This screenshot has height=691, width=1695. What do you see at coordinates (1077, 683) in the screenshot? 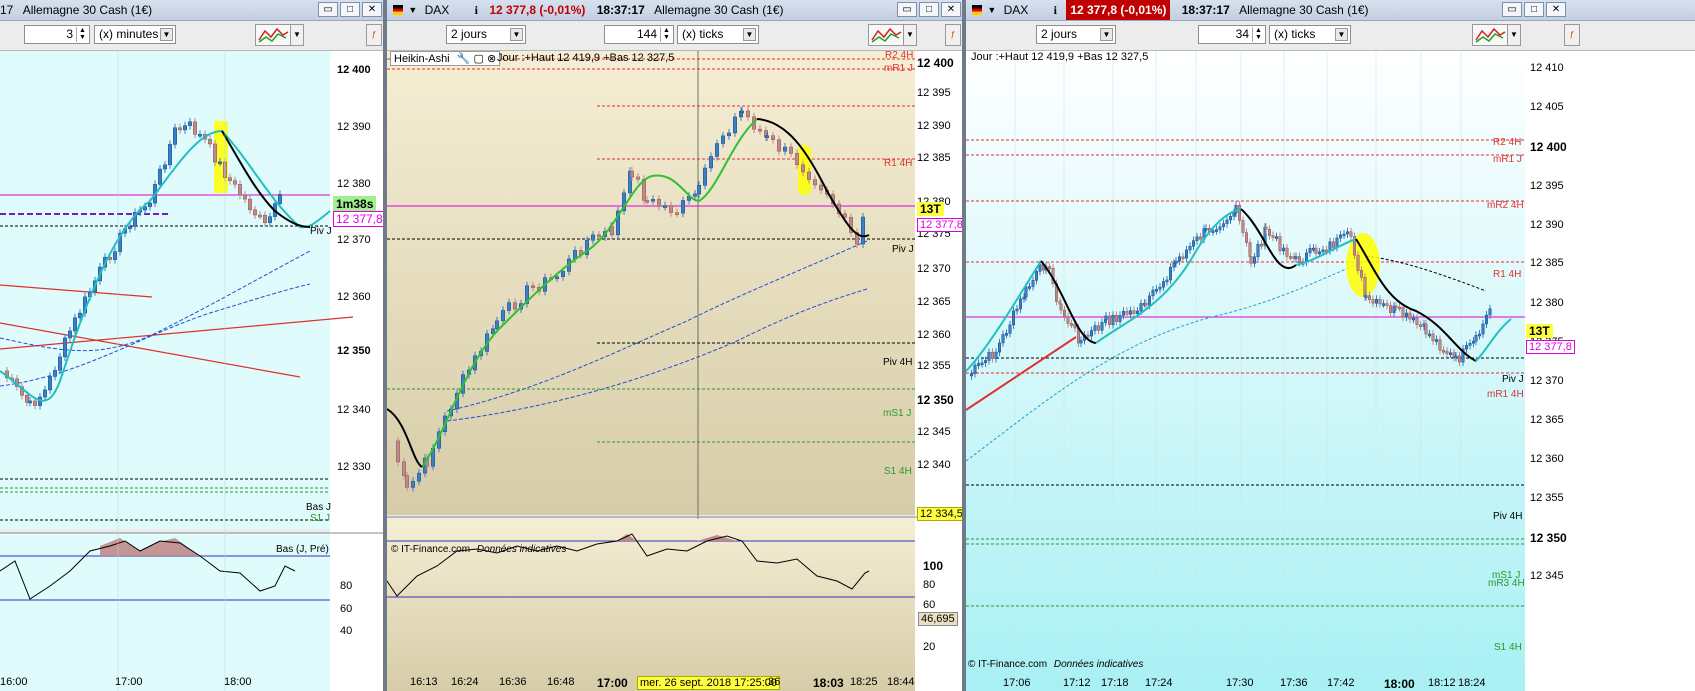
I see `xaxis-label: 17:12` at bounding box center [1077, 683].